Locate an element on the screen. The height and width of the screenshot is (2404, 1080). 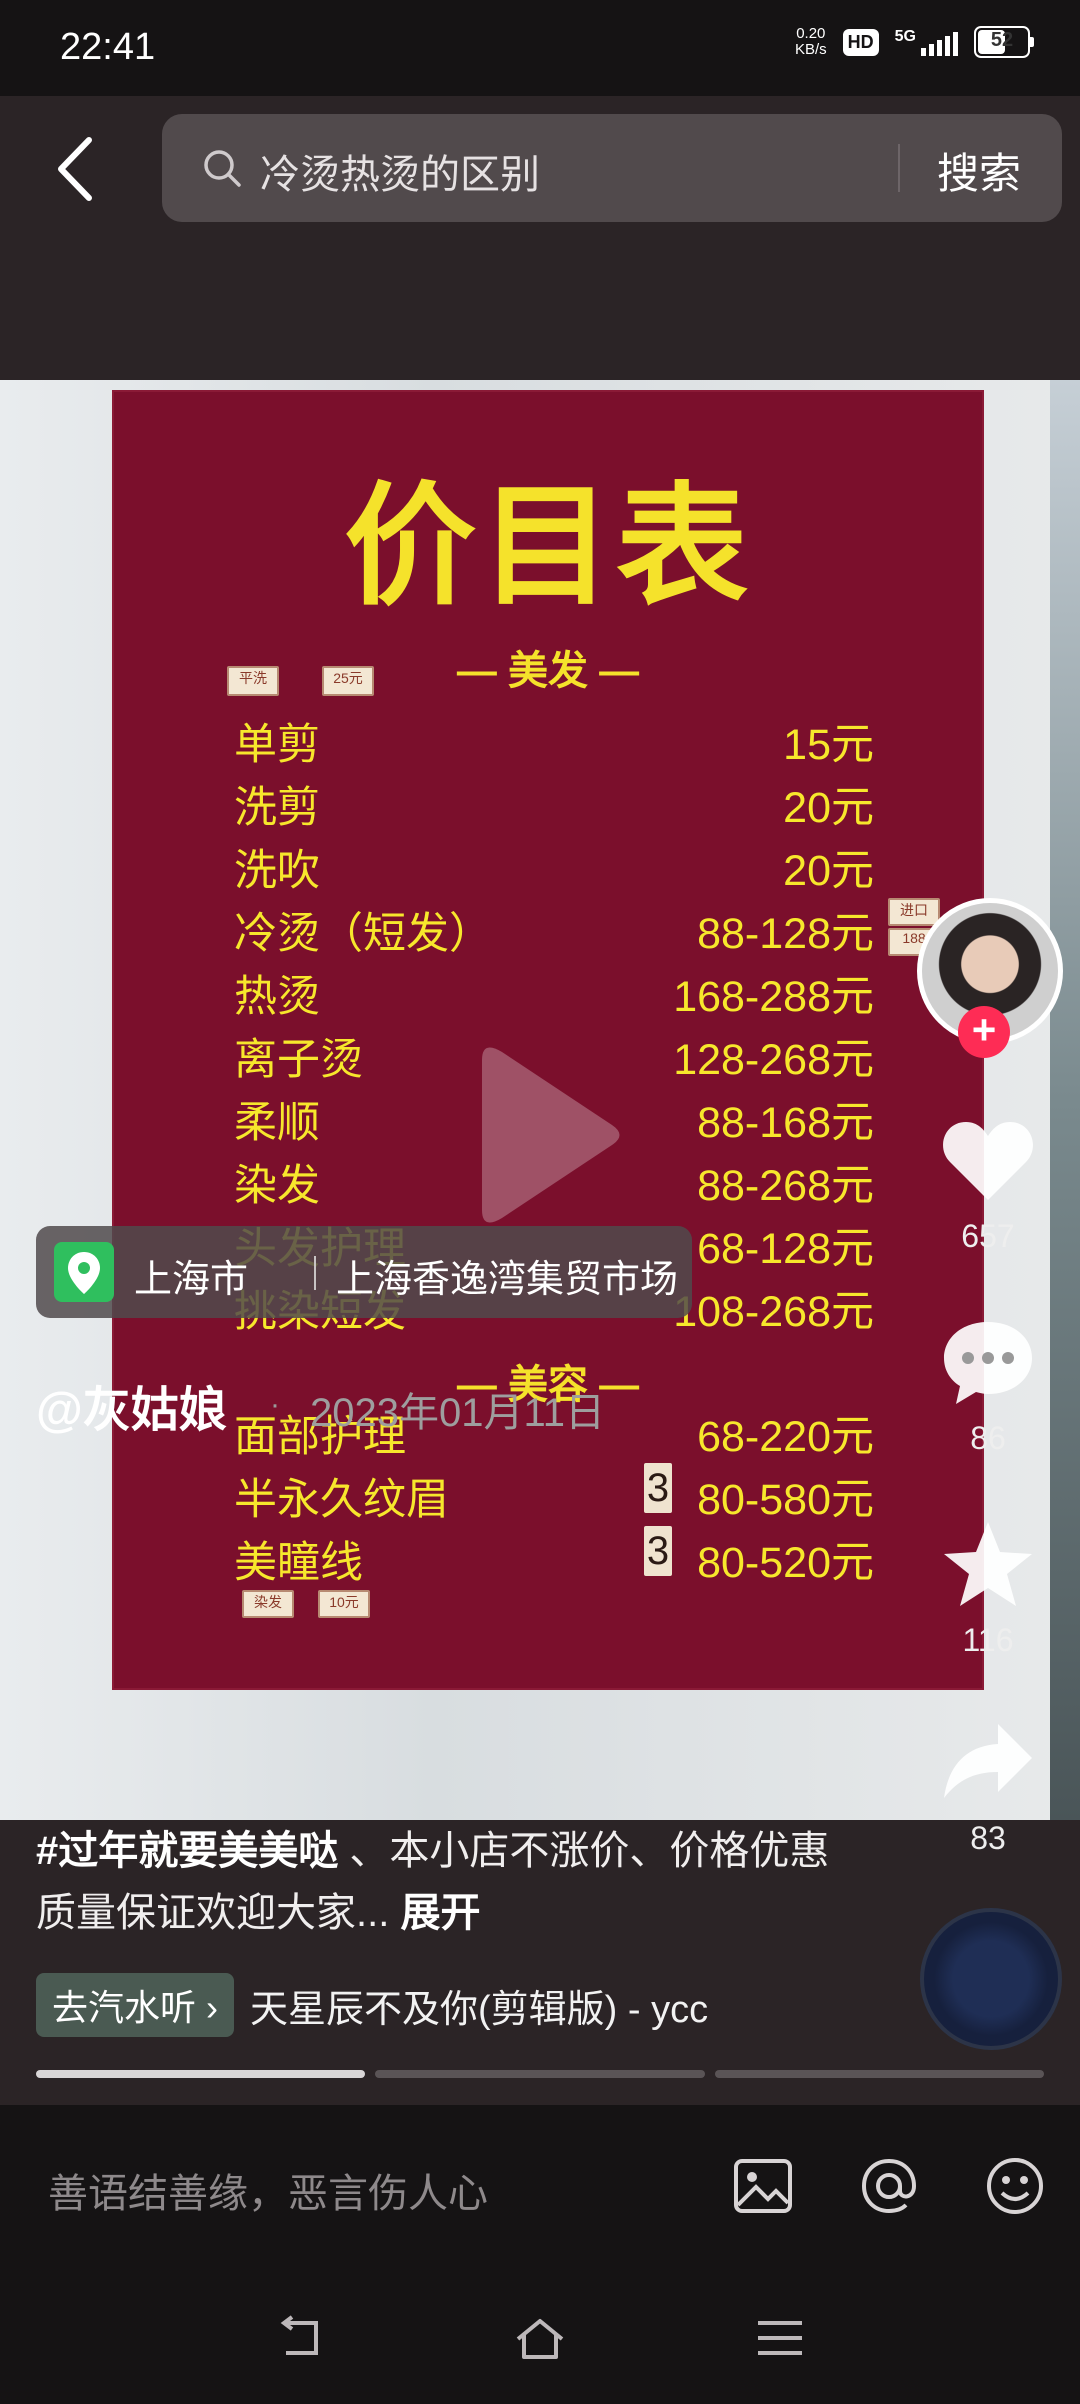
search-divider is located at coordinates (899, 168).